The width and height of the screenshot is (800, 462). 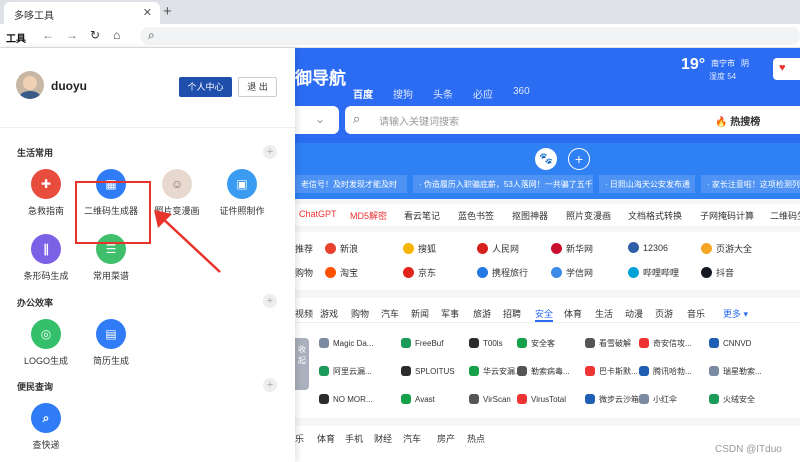 What do you see at coordinates (72, 35) in the screenshot?
I see `forward-icon: →` at bounding box center [72, 35].